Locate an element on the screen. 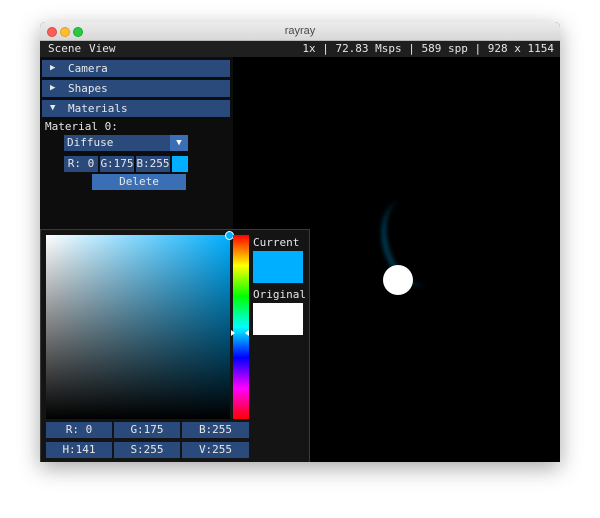  title-bar: rayray is located at coordinates (300, 31).